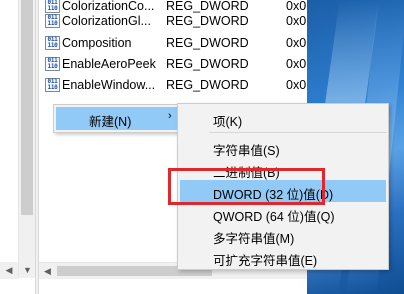 This screenshot has width=404, height=294. Describe the element at coordinates (110, 122) in the screenshot. I see `menu-item-new-label: 新建(N)` at that location.